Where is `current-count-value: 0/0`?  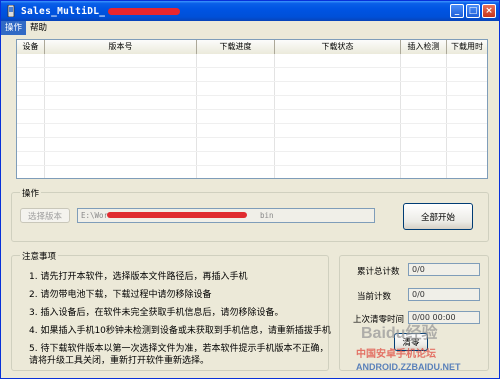 current-count-value: 0/0 is located at coordinates (444, 294).